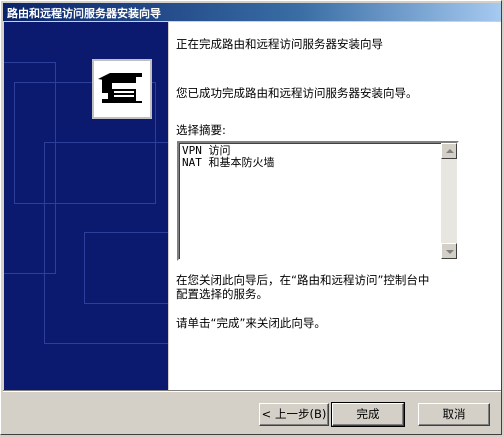 This screenshot has width=504, height=437. I want to click on network-wizard-icon, so click(122, 89).